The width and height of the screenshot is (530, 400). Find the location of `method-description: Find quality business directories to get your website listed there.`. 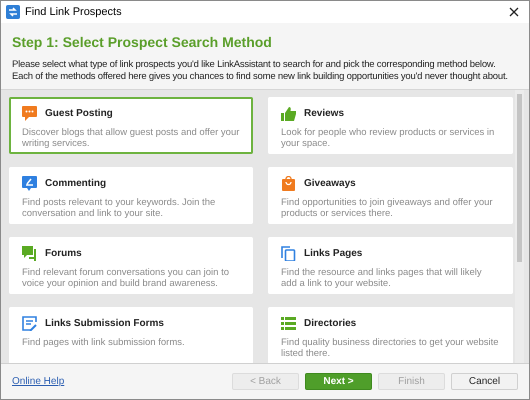

method-description: Find quality business directories to get your website listed there. is located at coordinates (390, 348).